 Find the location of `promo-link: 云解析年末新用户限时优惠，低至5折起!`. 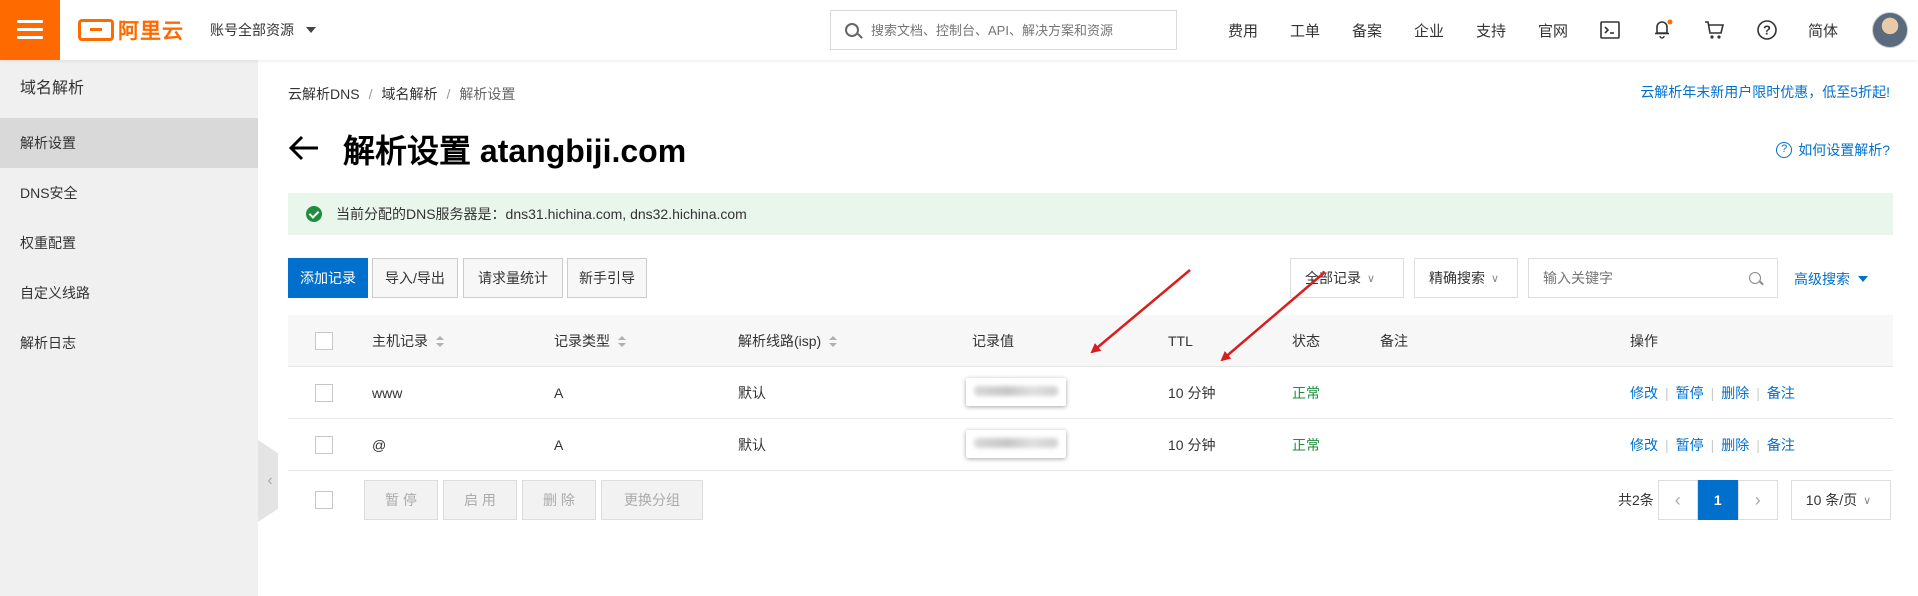

promo-link: 云解析年末新用户限时优惠，低至5折起! is located at coordinates (1765, 92).